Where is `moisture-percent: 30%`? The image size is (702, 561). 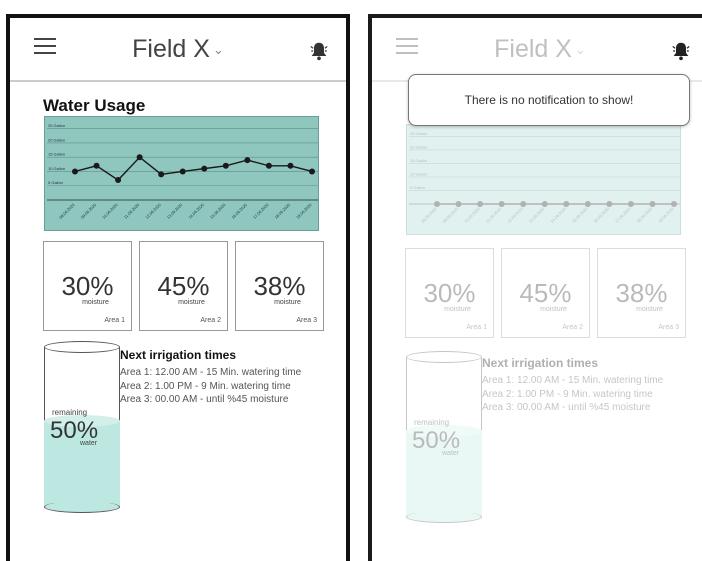 moisture-percent: 30% is located at coordinates (87, 286).